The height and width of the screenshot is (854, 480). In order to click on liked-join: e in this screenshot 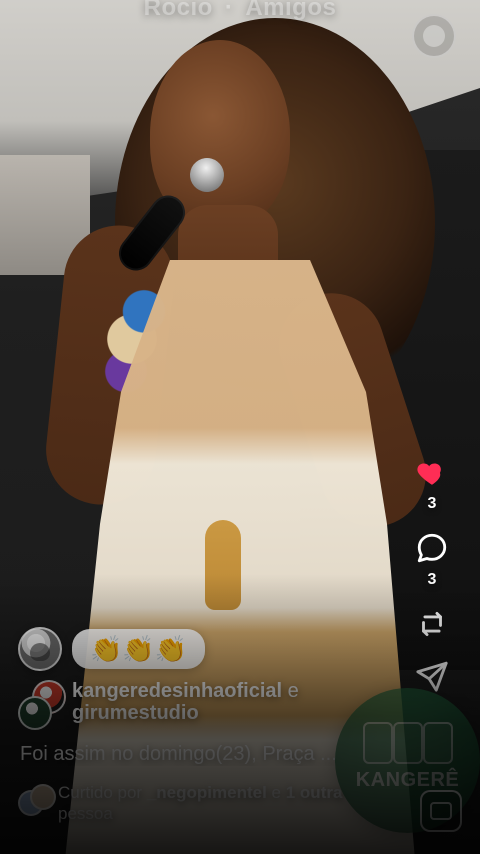, I will do `click(276, 792)`.